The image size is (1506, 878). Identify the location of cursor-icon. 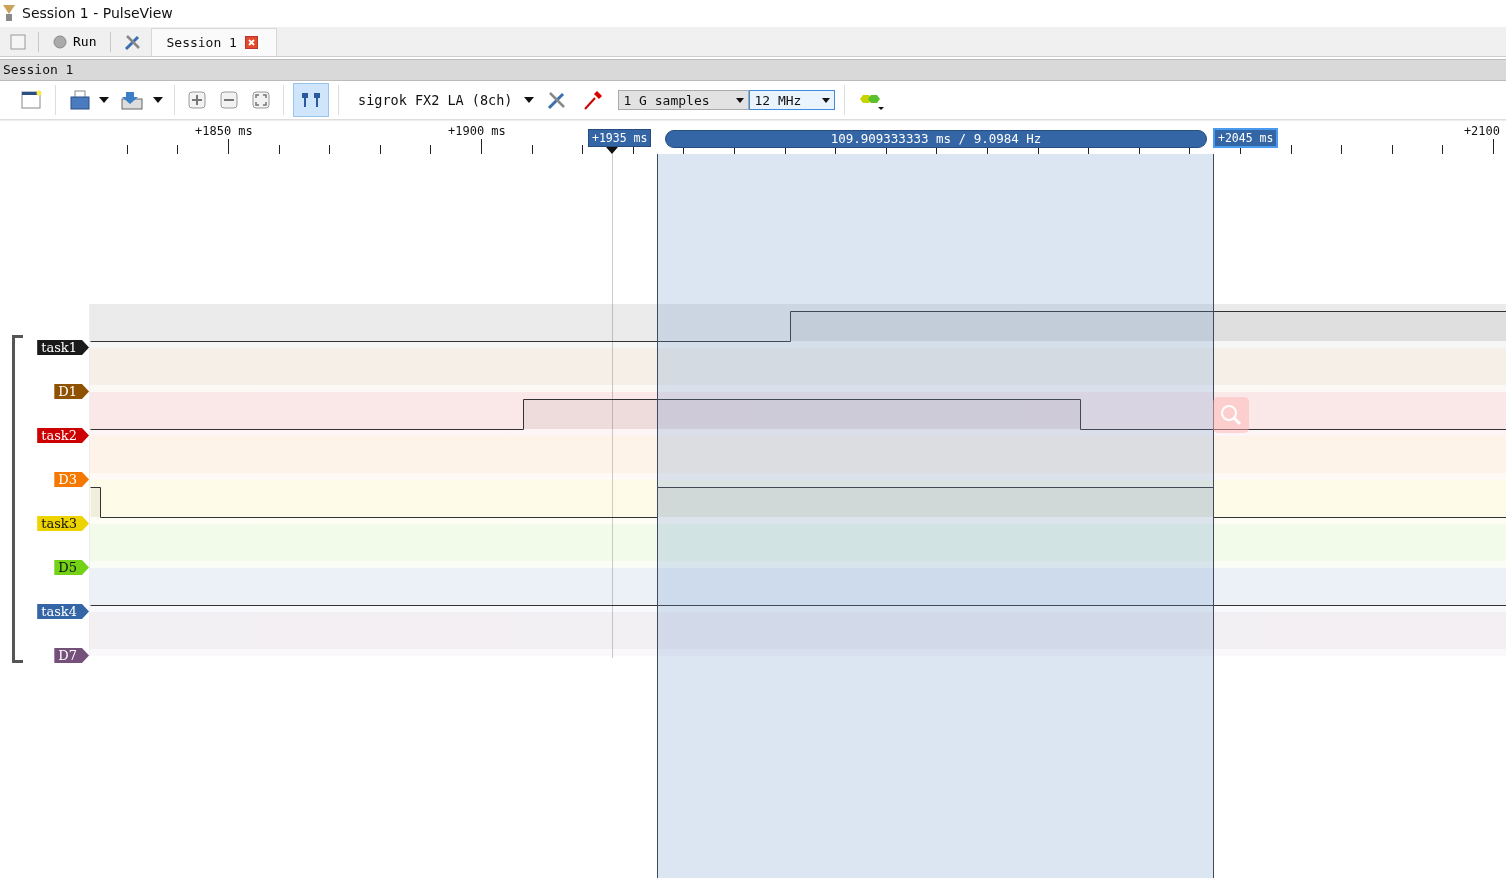
(311, 100).